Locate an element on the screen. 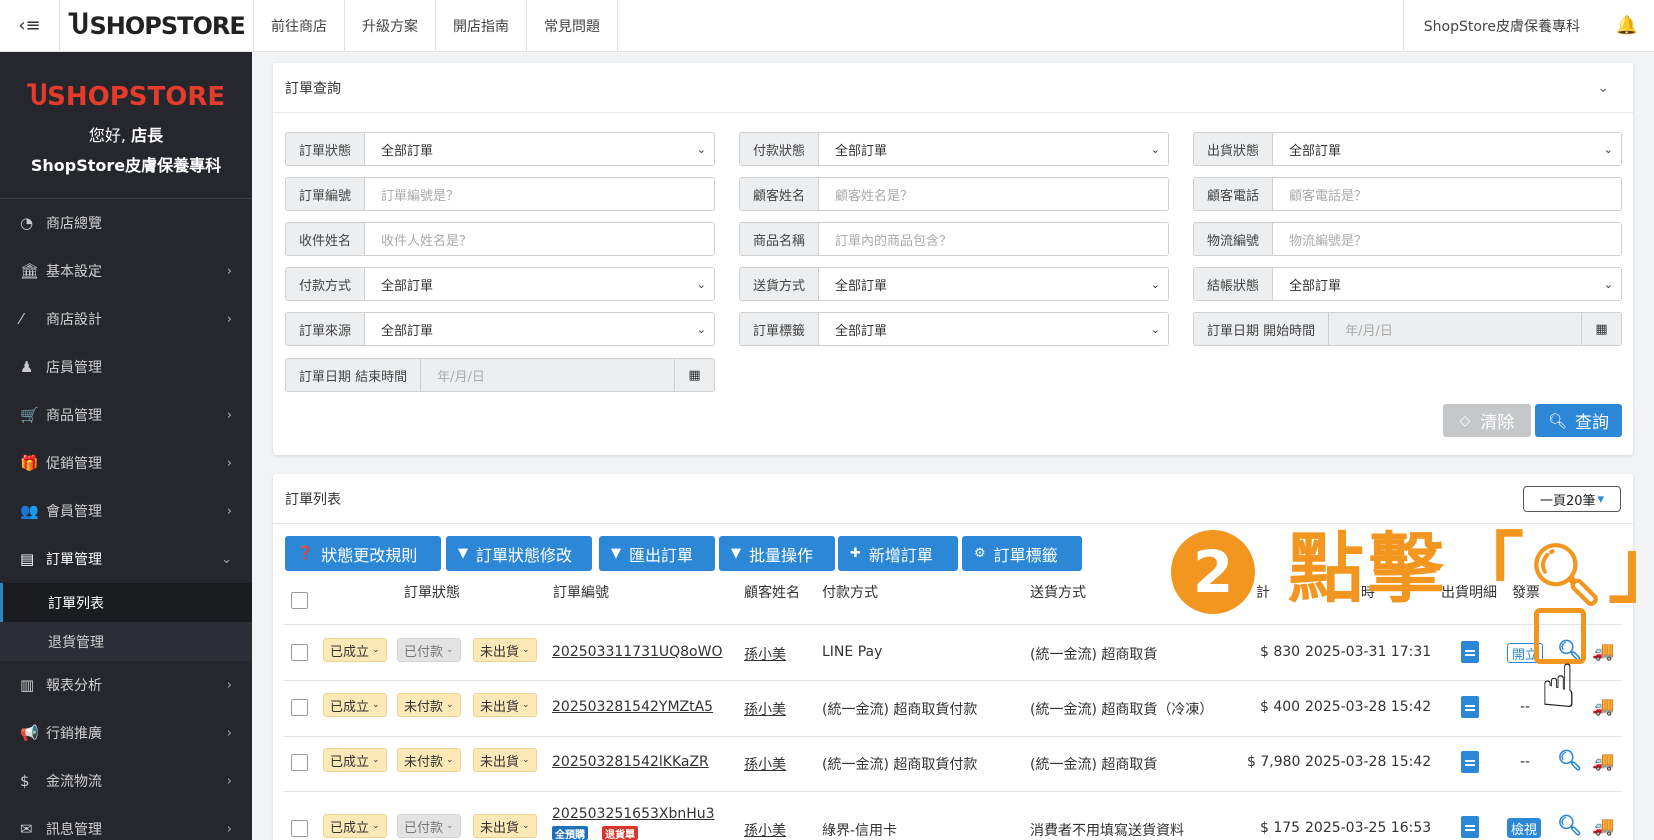 The width and height of the screenshot is (1654, 840). order-tag-select: 全部訂單 ⌄ is located at coordinates (993, 329).